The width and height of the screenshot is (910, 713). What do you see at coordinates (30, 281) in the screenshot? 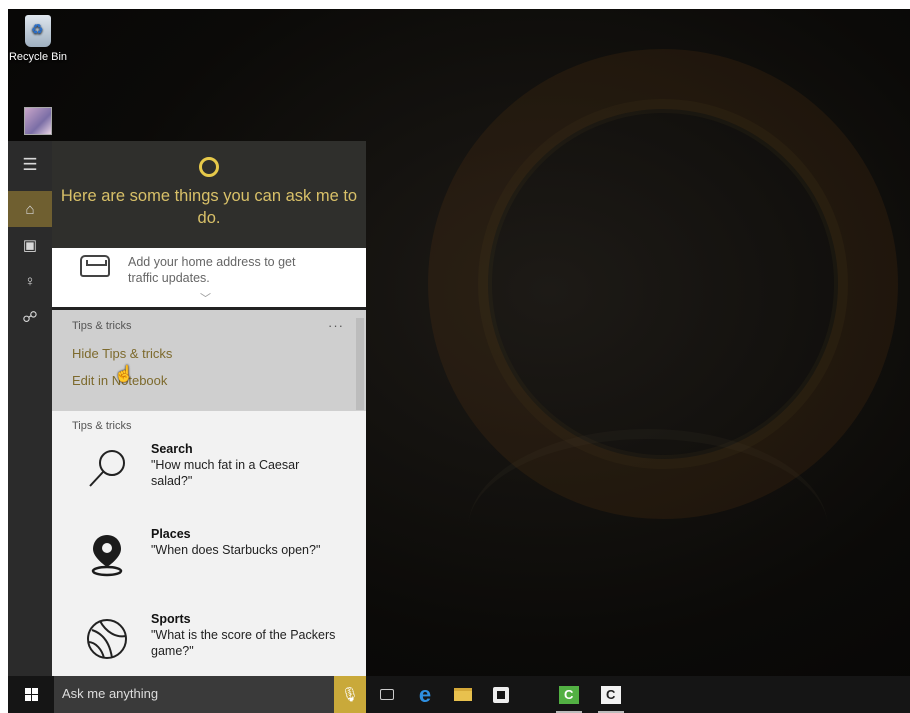
I see `reminders-icon: ♀` at bounding box center [30, 281].